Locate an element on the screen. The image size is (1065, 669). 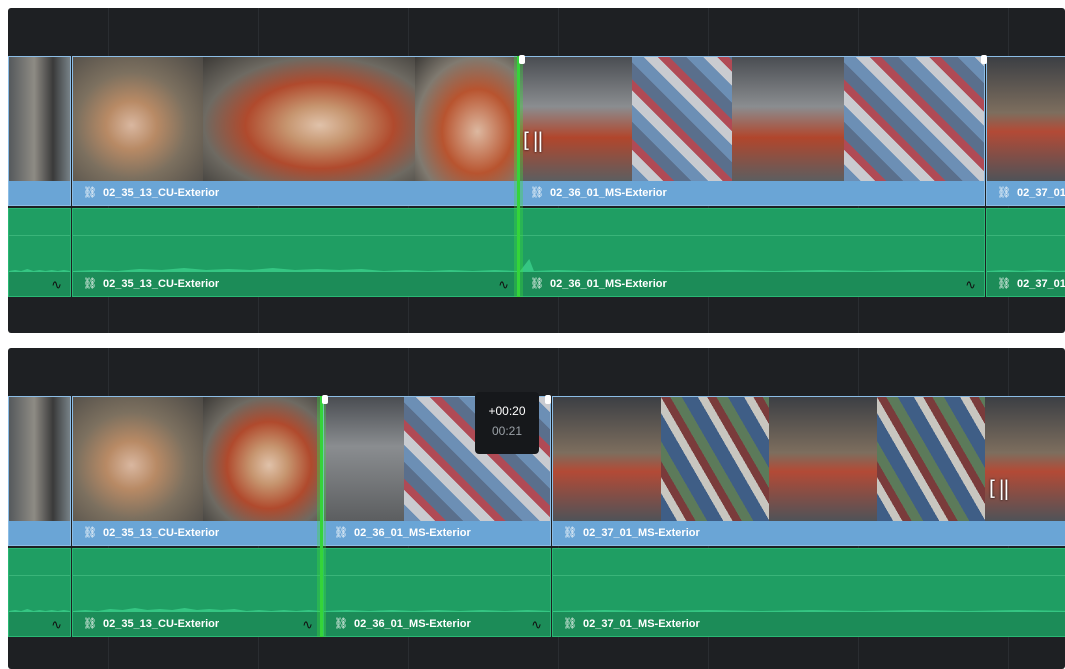
trim-duration: 00:21 is located at coordinates (507, 431).